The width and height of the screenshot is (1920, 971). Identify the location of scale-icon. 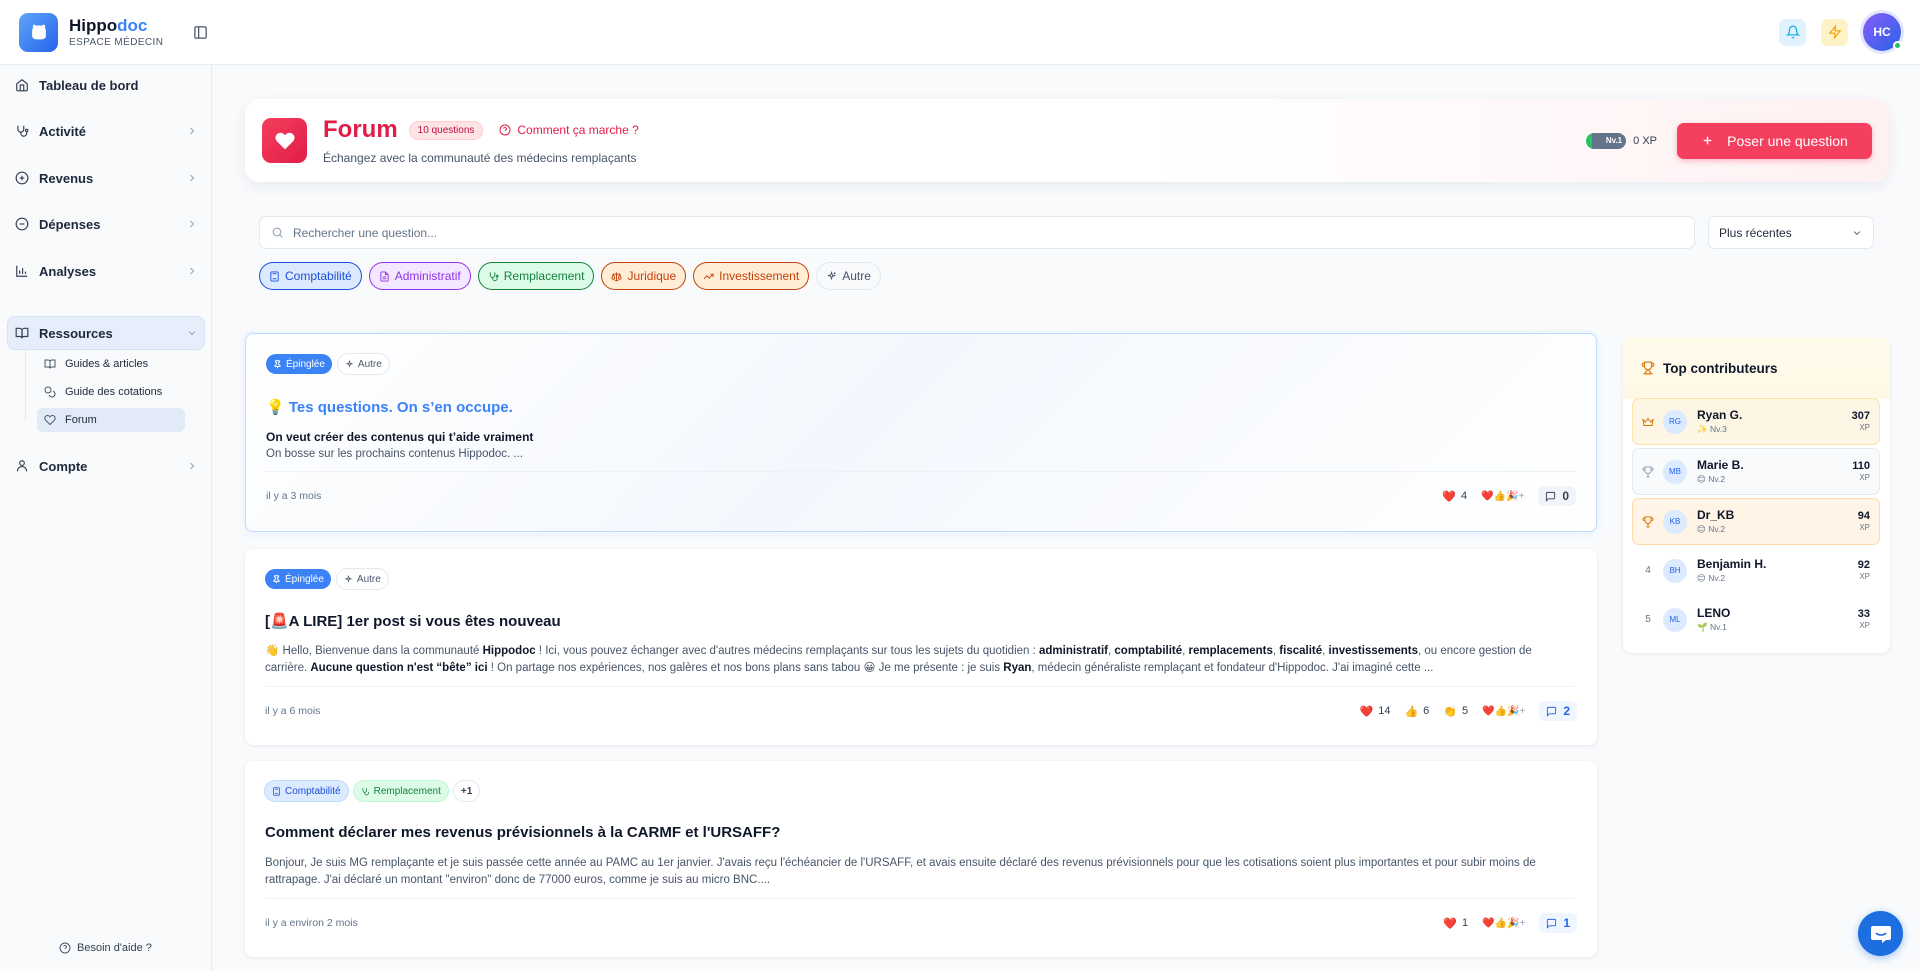
(616, 276).